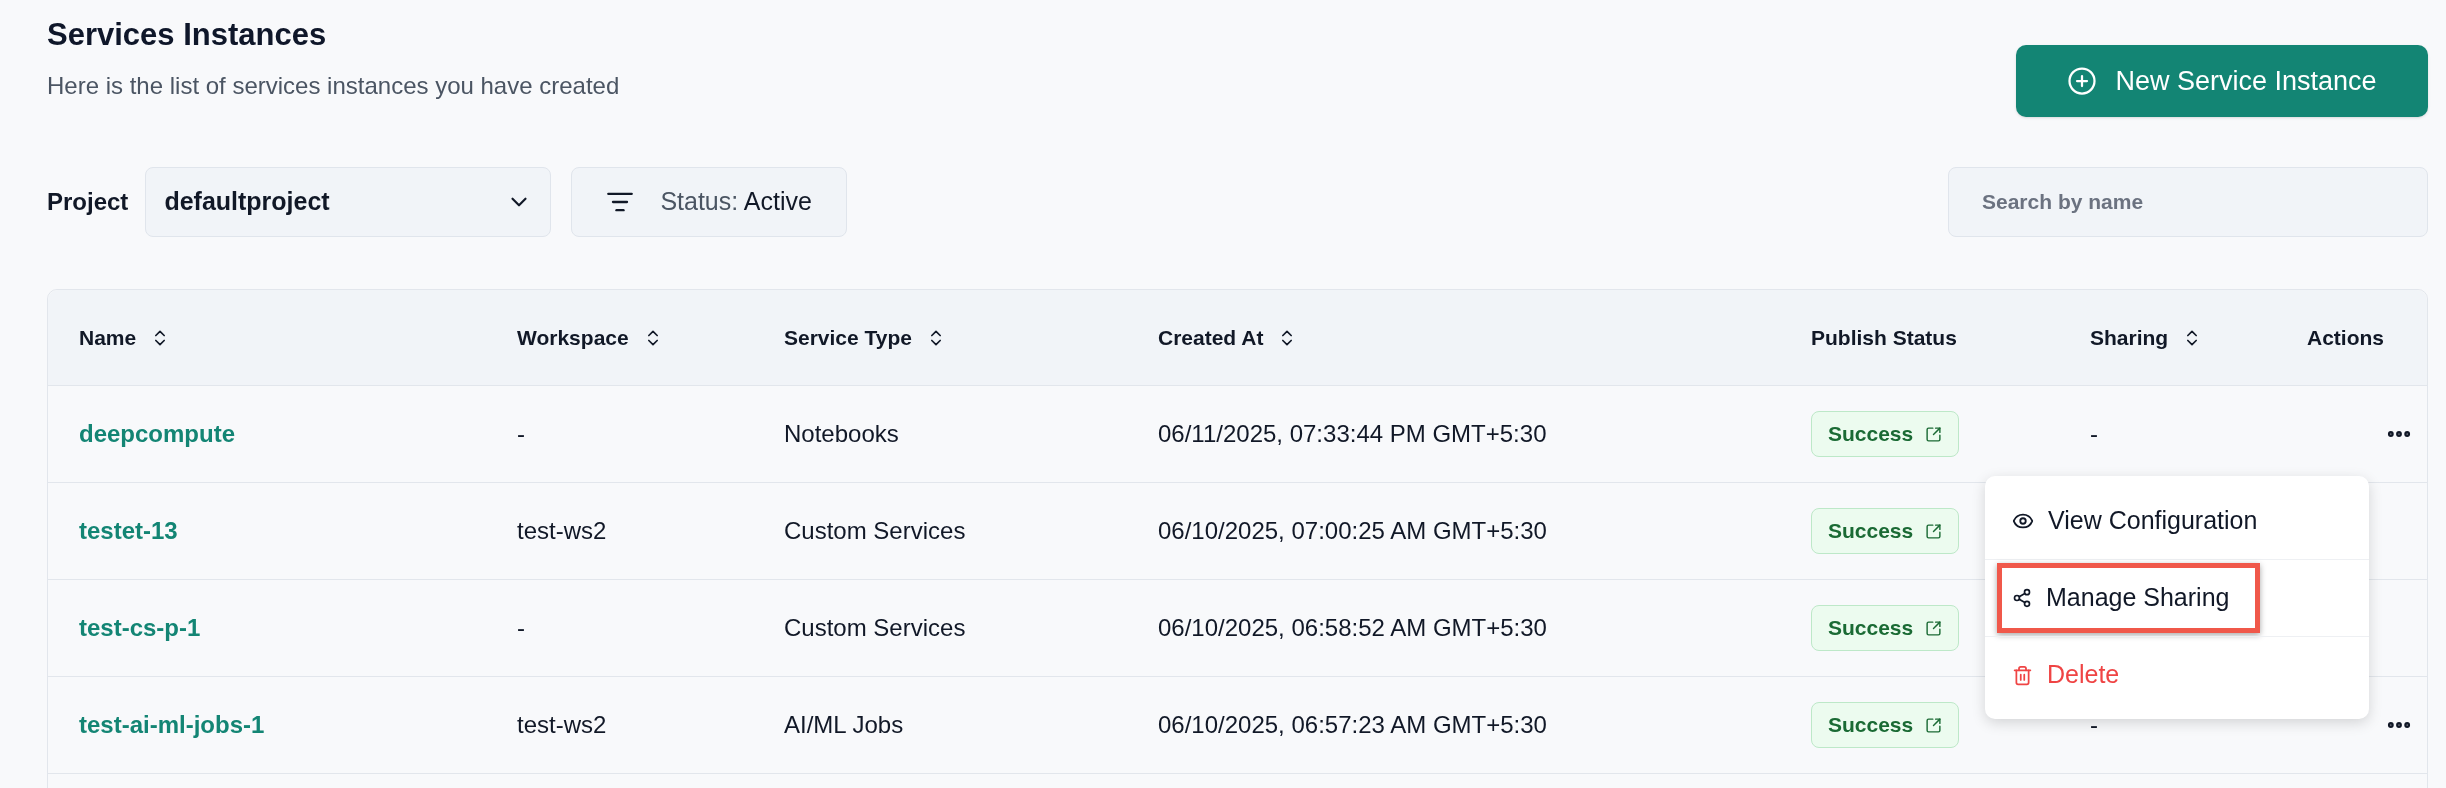 The width and height of the screenshot is (2446, 788). Describe the element at coordinates (1884, 337) in the screenshot. I see `column-header: Publish Status` at that location.